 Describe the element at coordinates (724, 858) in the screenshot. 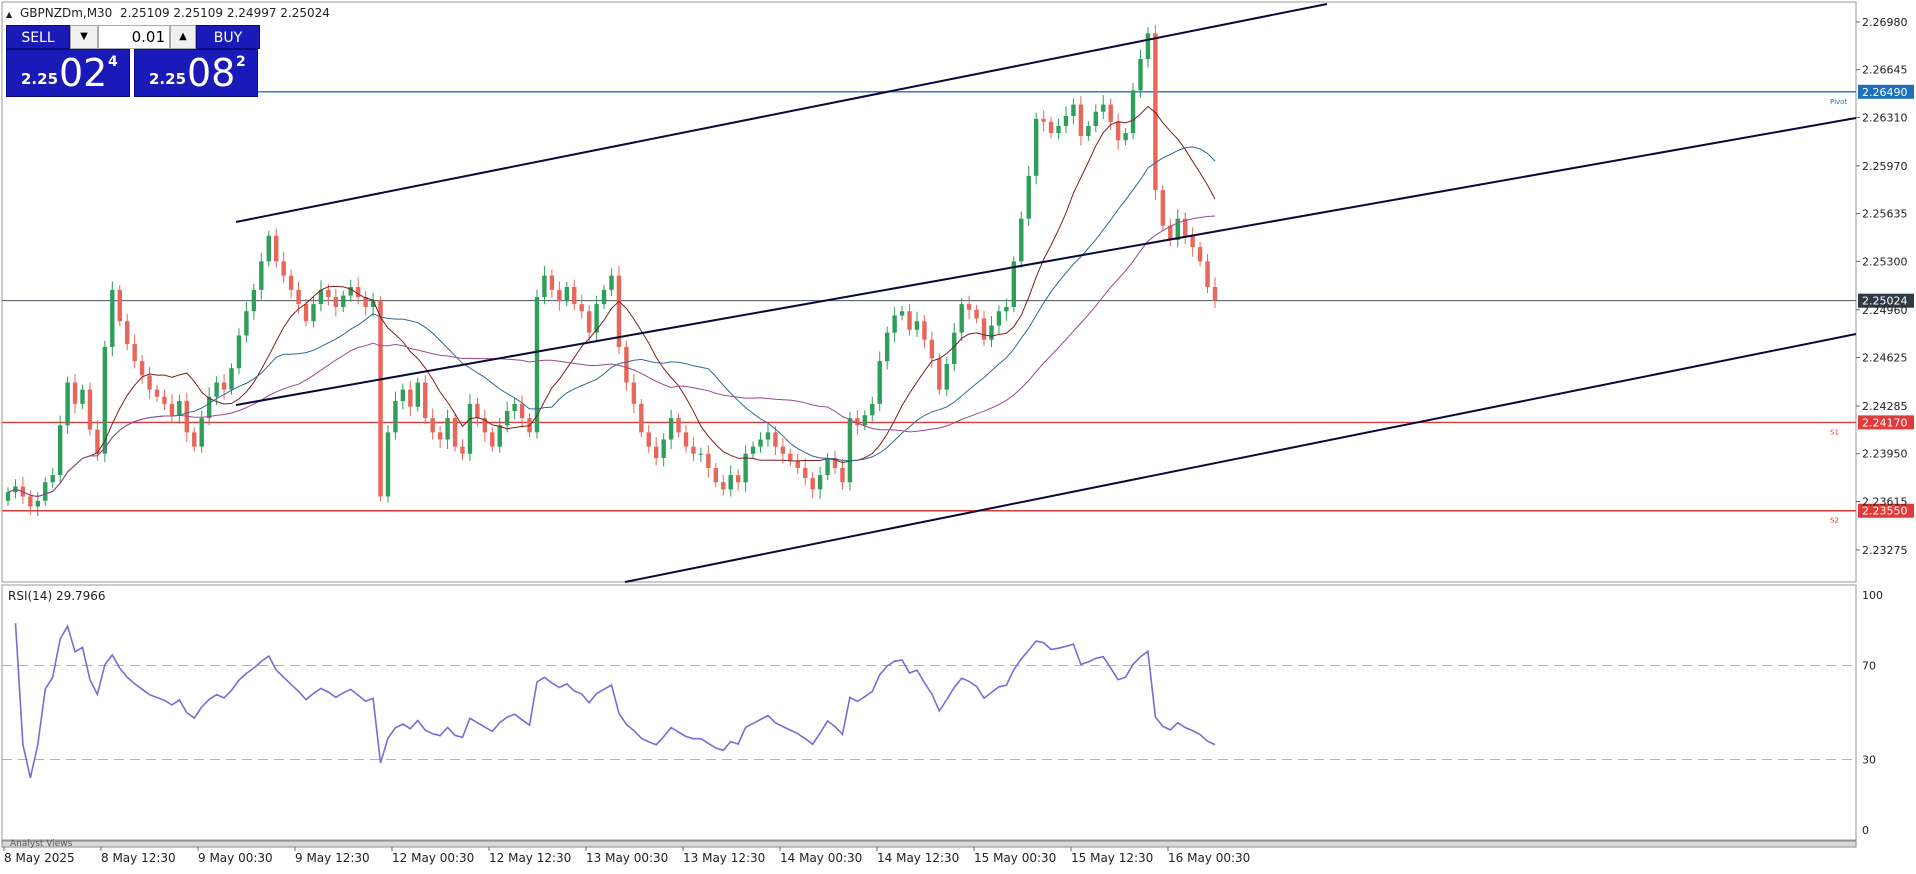

I see `time-label: 13 May 12:30` at that location.